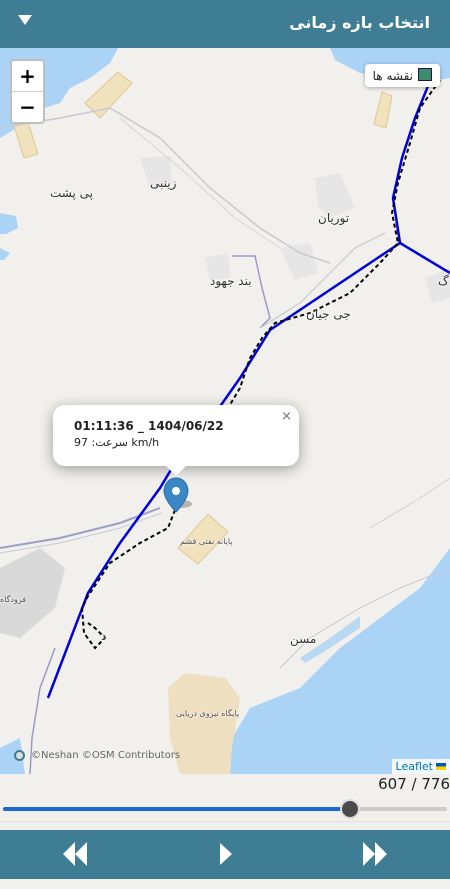 The image size is (450, 889). I want to click on rewind-icon, so click(75, 854).